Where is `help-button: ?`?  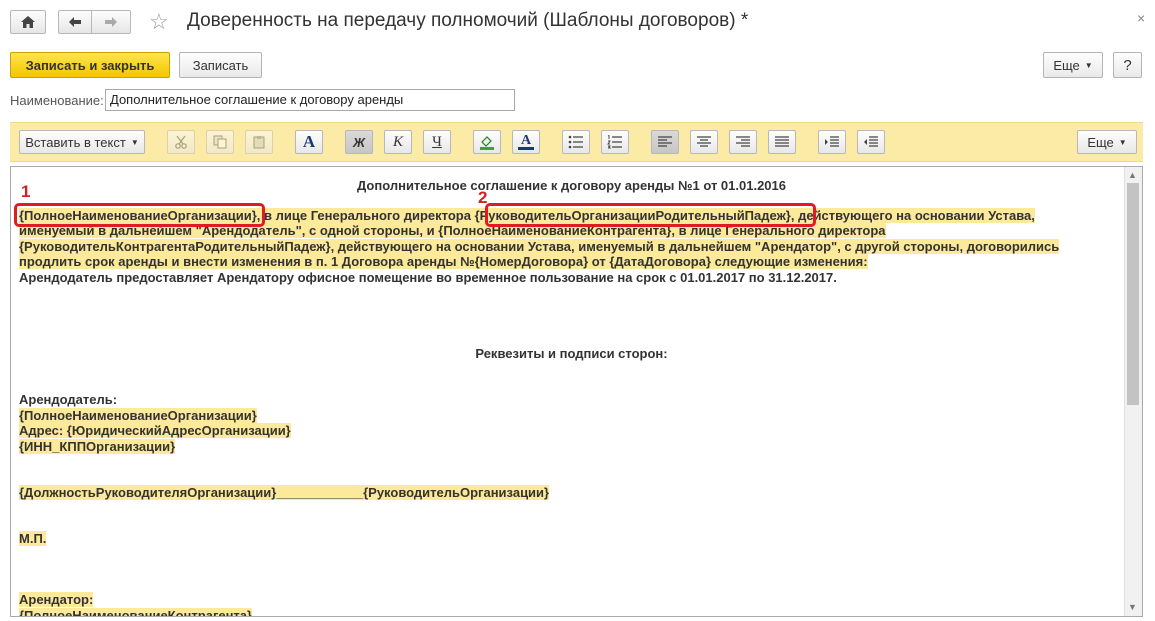 help-button: ? is located at coordinates (1127, 65).